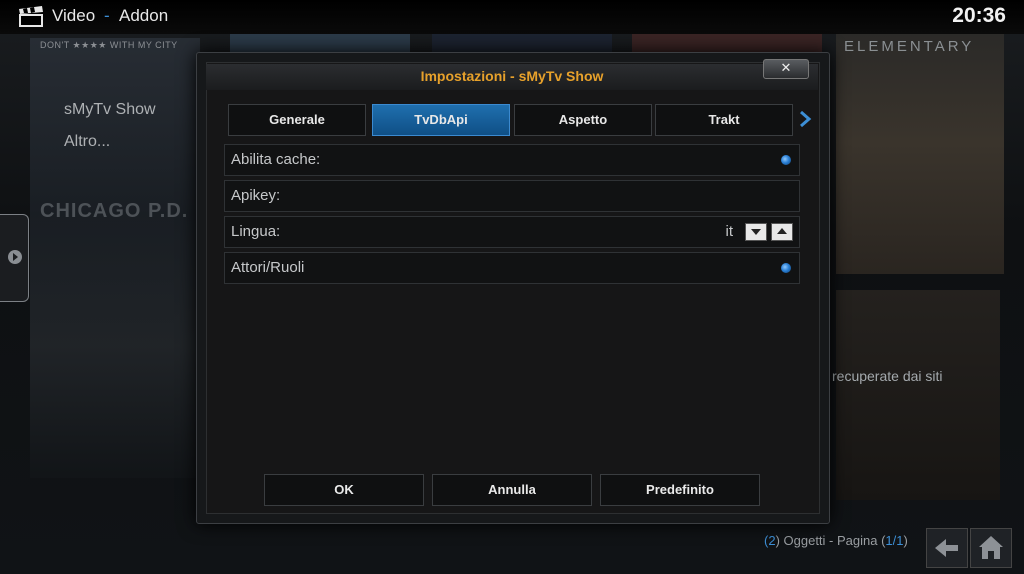  Describe the element at coordinates (74, 15) in the screenshot. I see `page-title: Video` at that location.